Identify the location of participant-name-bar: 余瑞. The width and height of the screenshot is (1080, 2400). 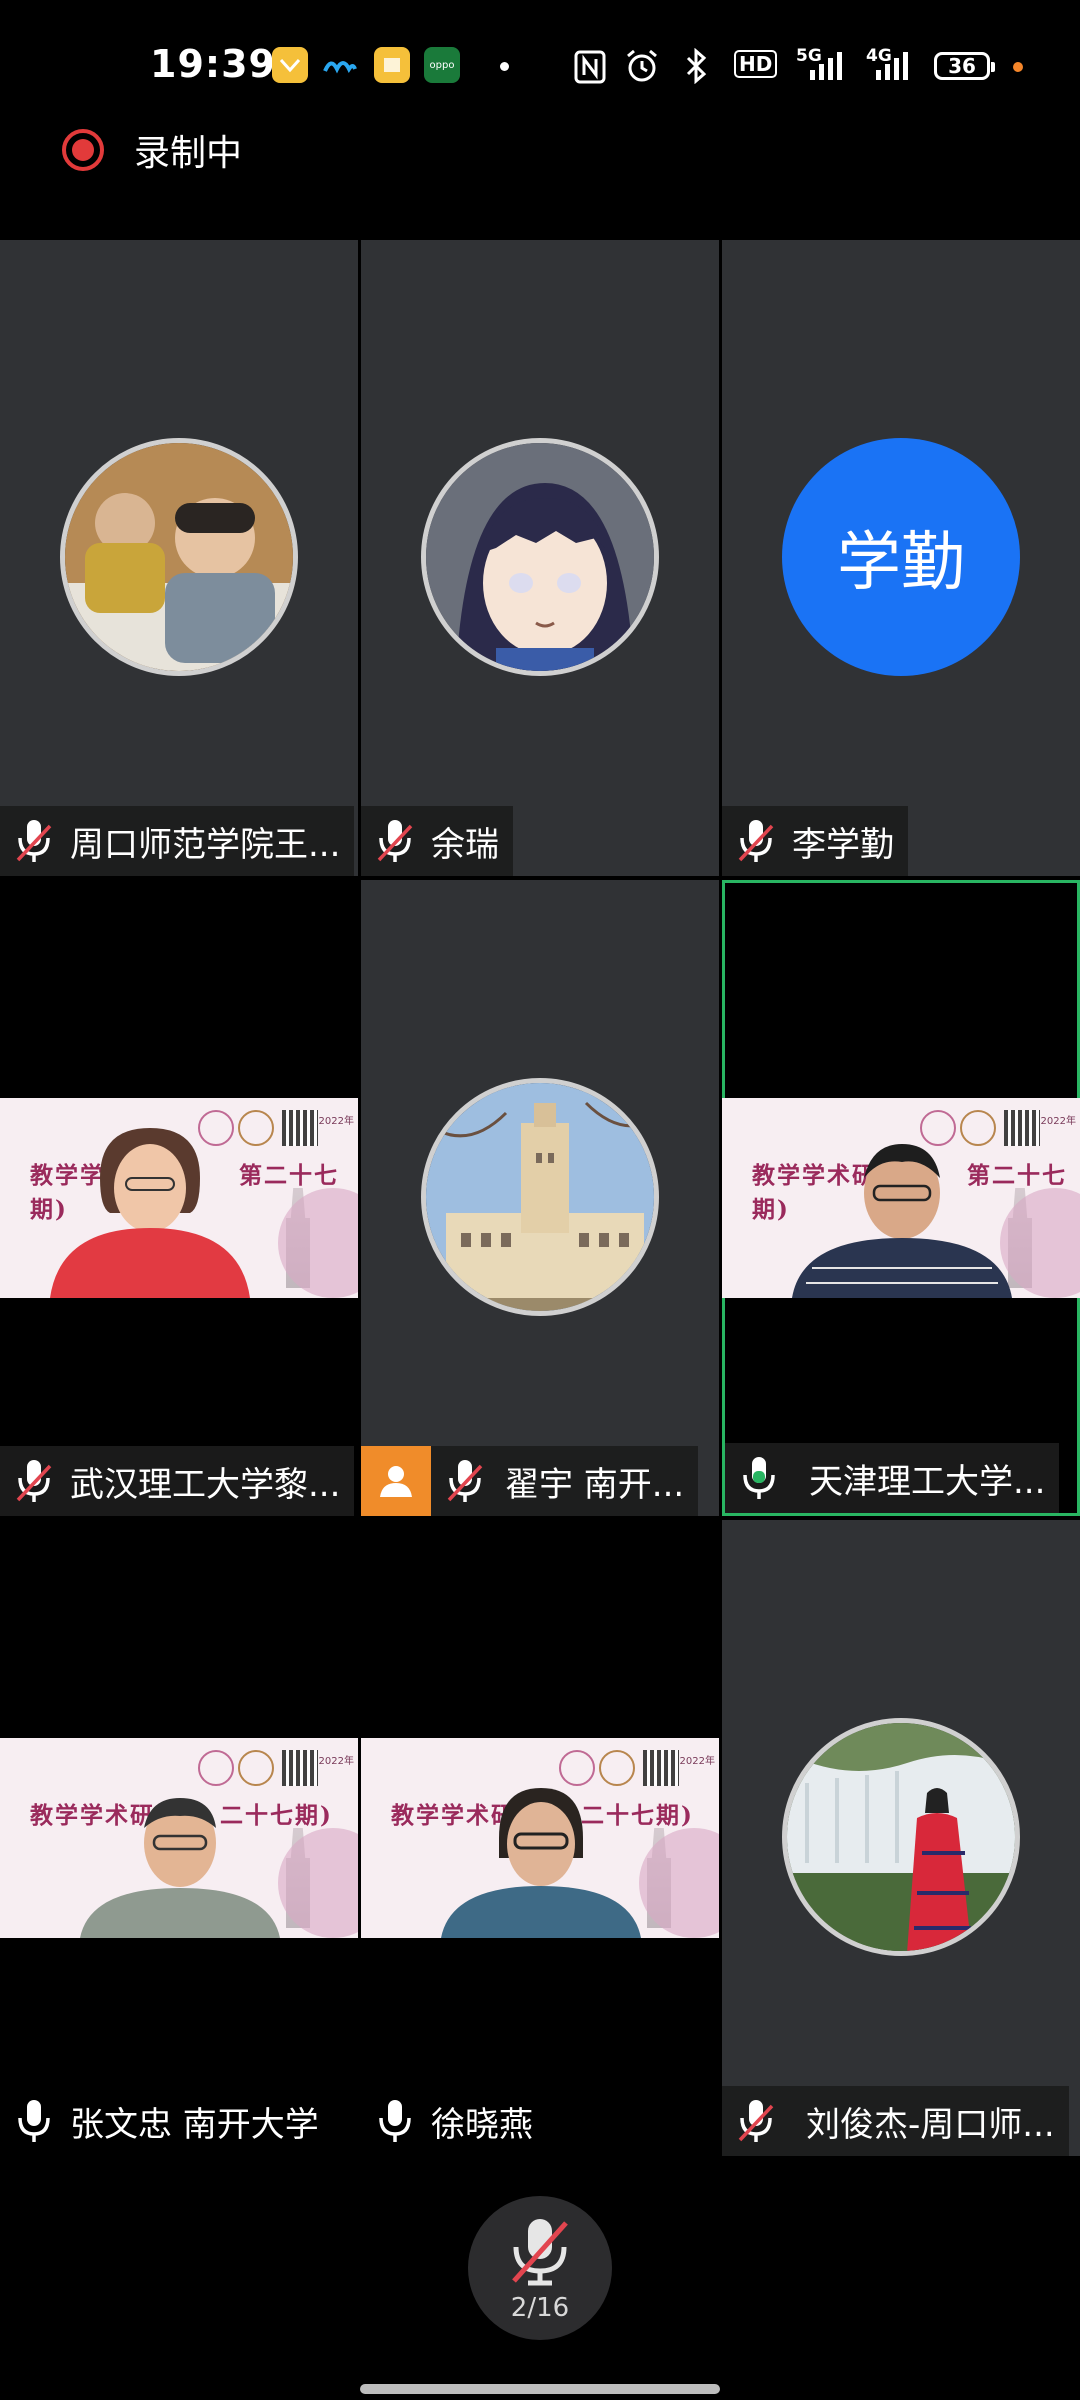
(437, 841).